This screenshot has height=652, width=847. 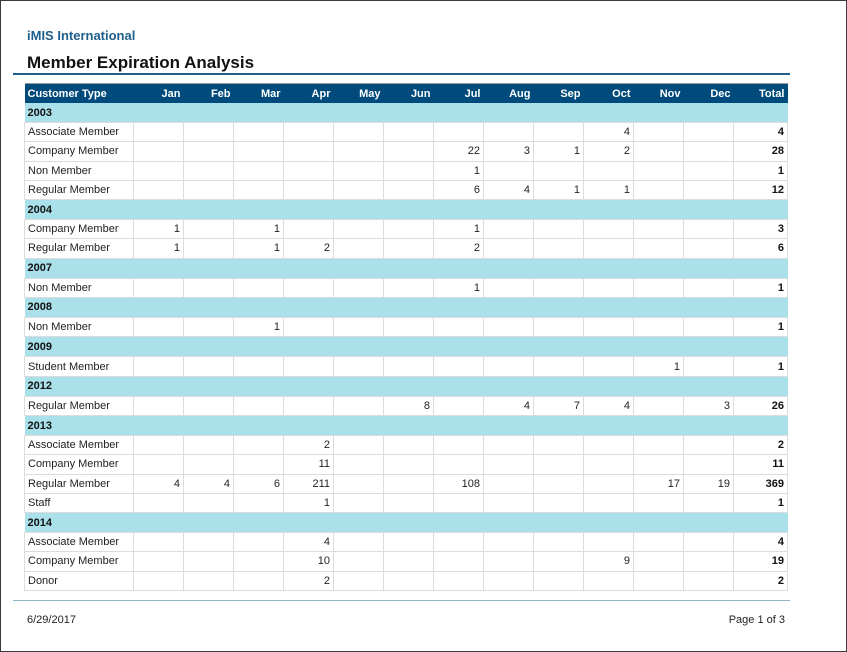 What do you see at coordinates (406, 132) in the screenshot?
I see `table-row: Associate Member 4 4` at bounding box center [406, 132].